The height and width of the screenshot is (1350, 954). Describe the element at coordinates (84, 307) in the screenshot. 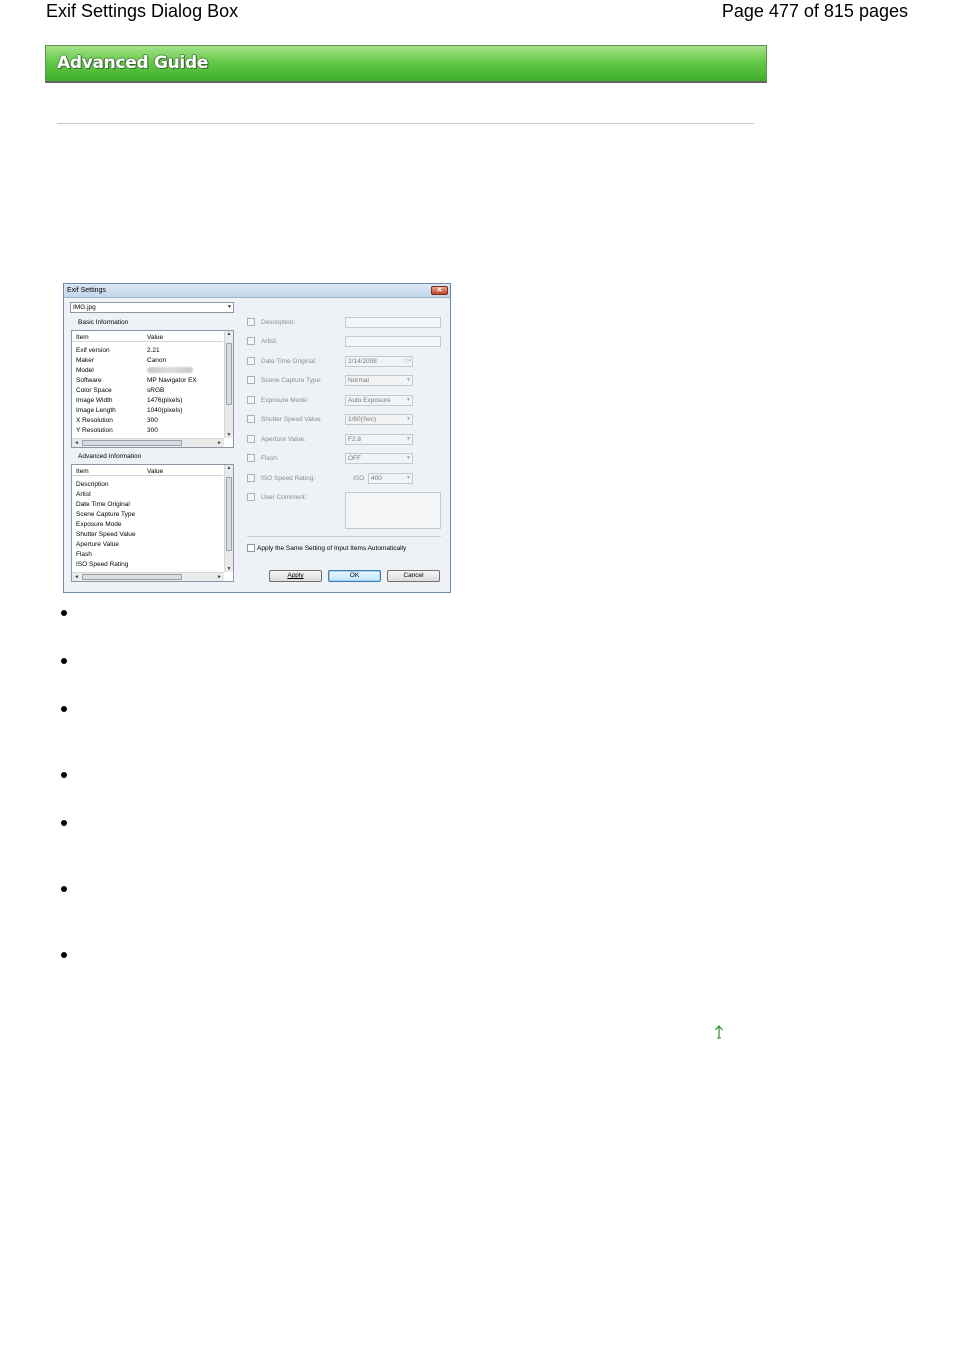

I see `file-select-value: IMG.jpg` at that location.